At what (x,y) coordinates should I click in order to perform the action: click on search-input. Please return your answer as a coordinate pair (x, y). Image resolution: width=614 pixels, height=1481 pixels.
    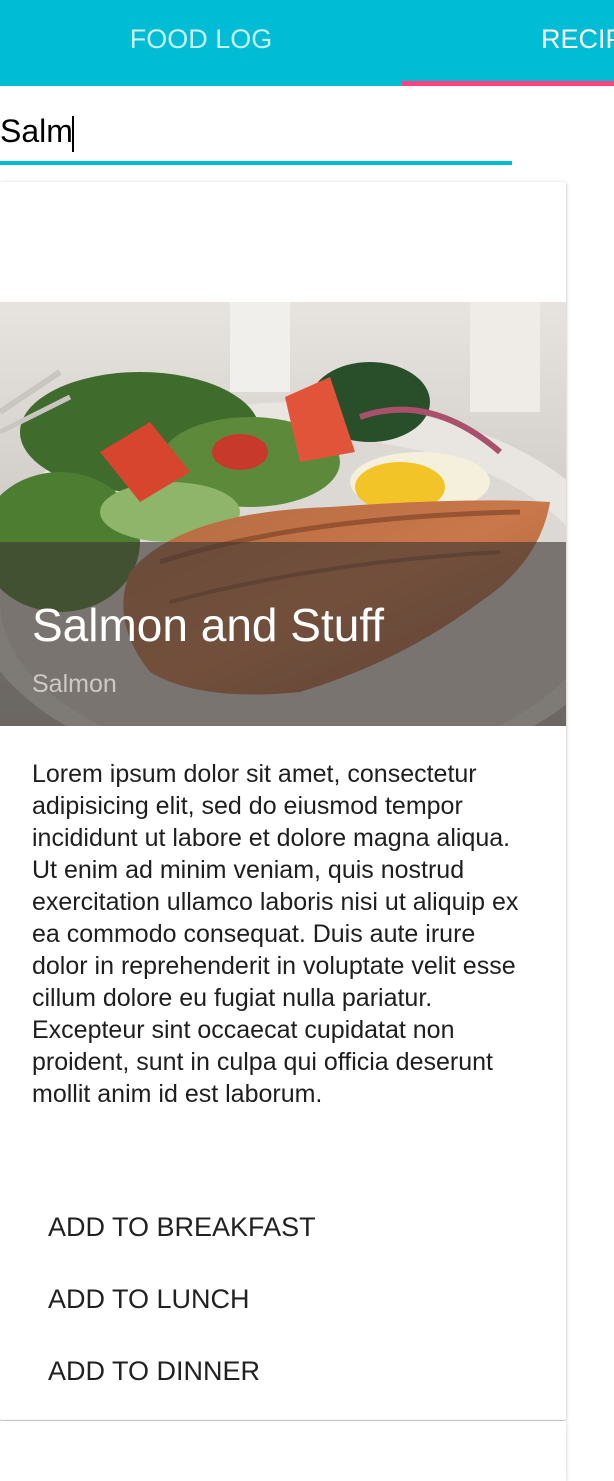
    Looking at the image, I should click on (256, 131).